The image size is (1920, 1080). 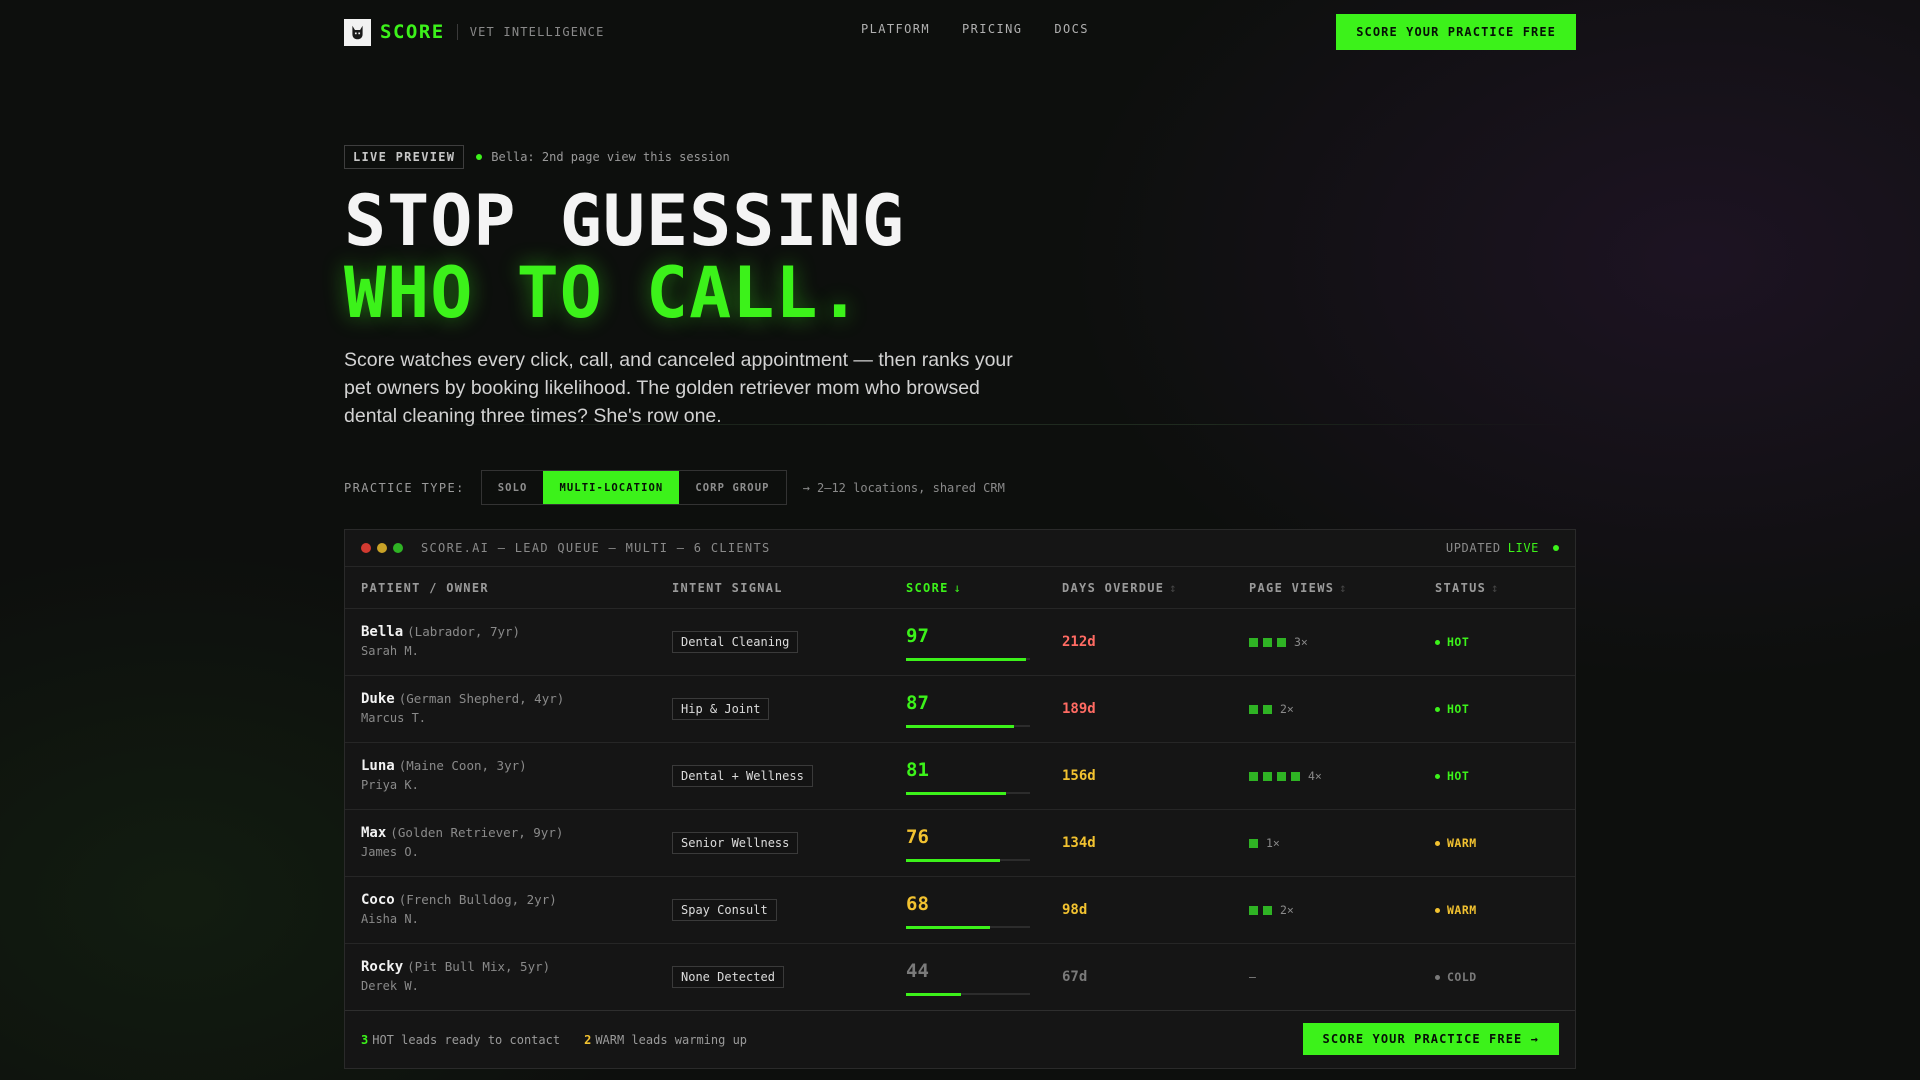 I want to click on hot-summary-text: HOT leads ready to contact, so click(x=466, y=1039).